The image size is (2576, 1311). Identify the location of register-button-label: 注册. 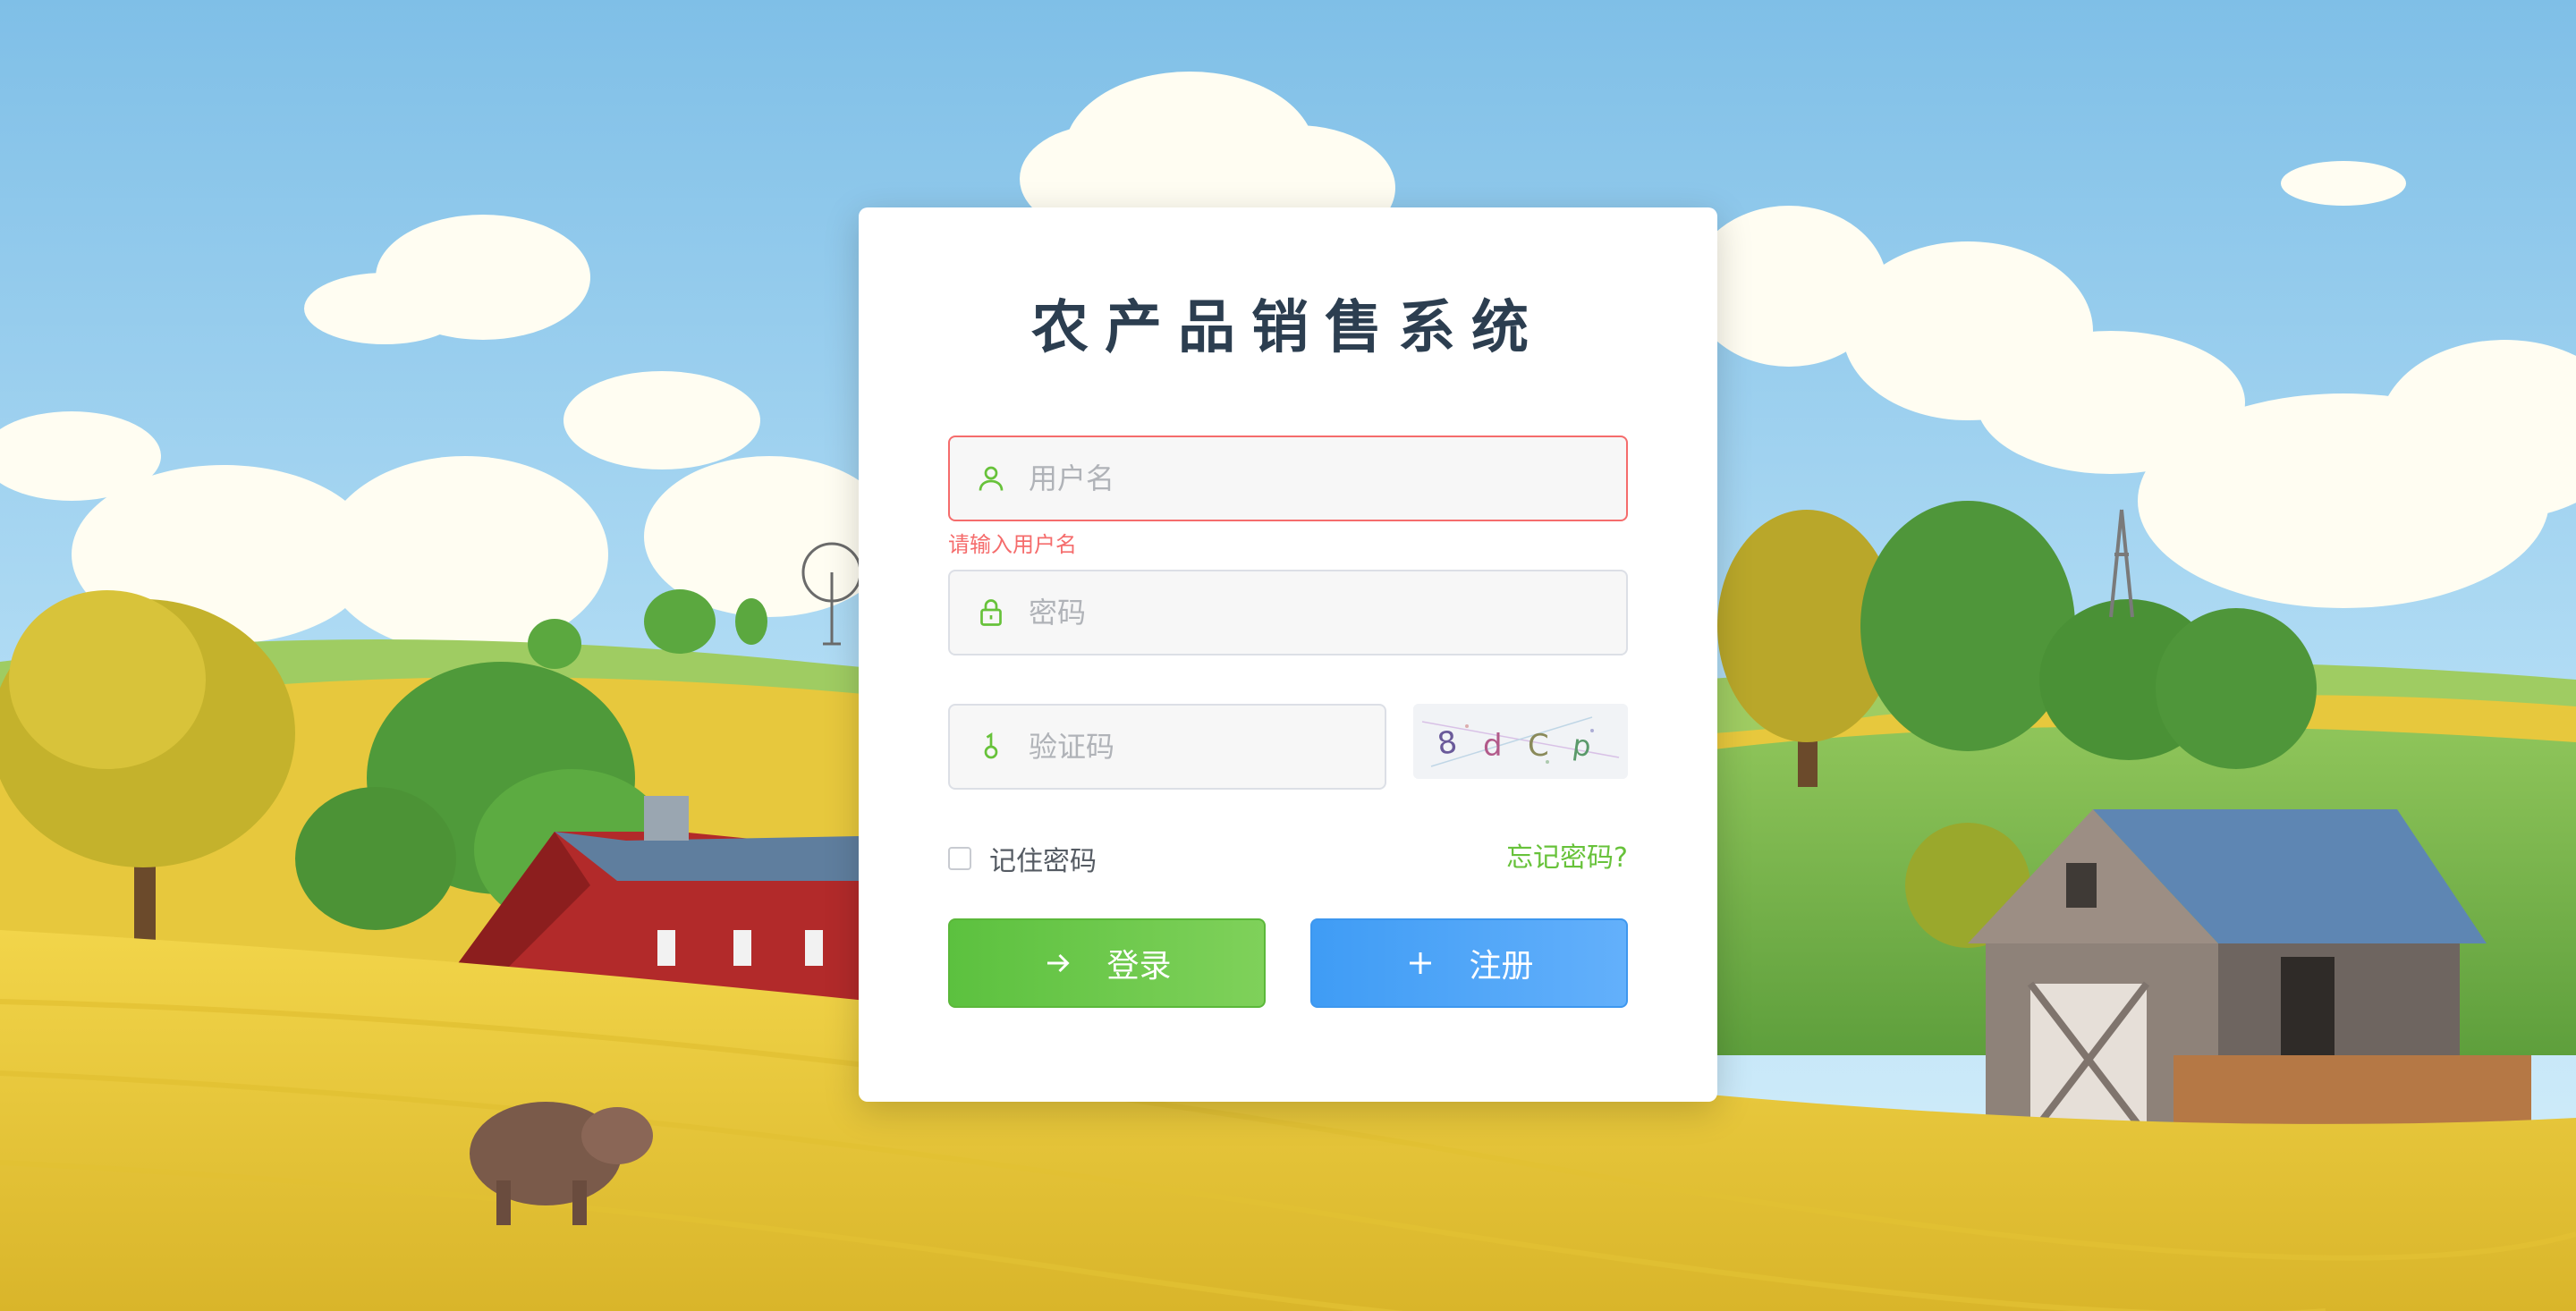
(1501, 966).